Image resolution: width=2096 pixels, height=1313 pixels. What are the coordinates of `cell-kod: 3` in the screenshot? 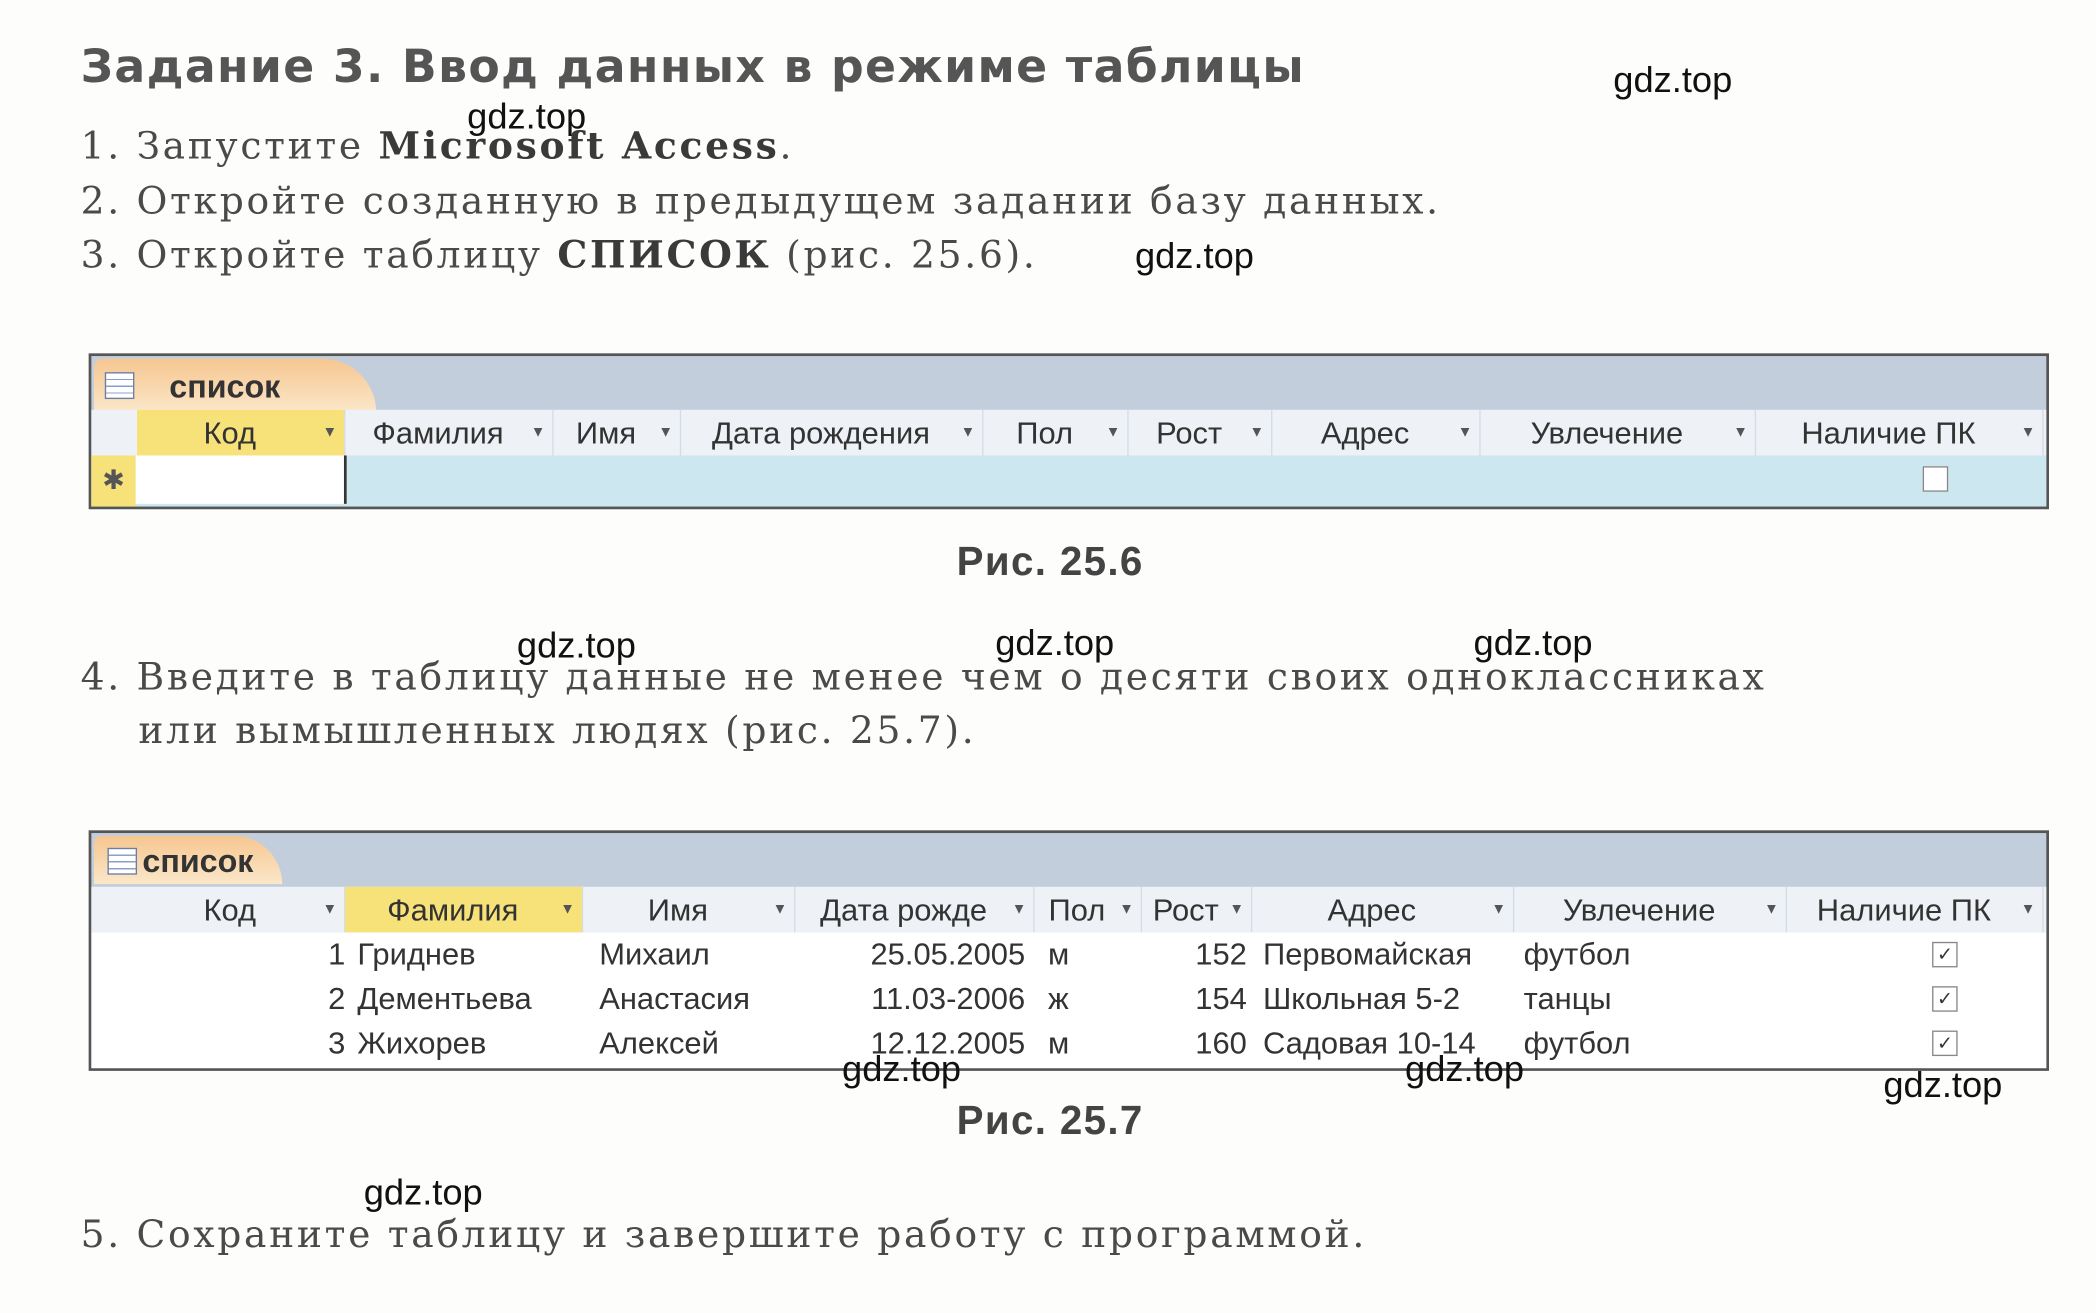 It's located at (337, 1043).